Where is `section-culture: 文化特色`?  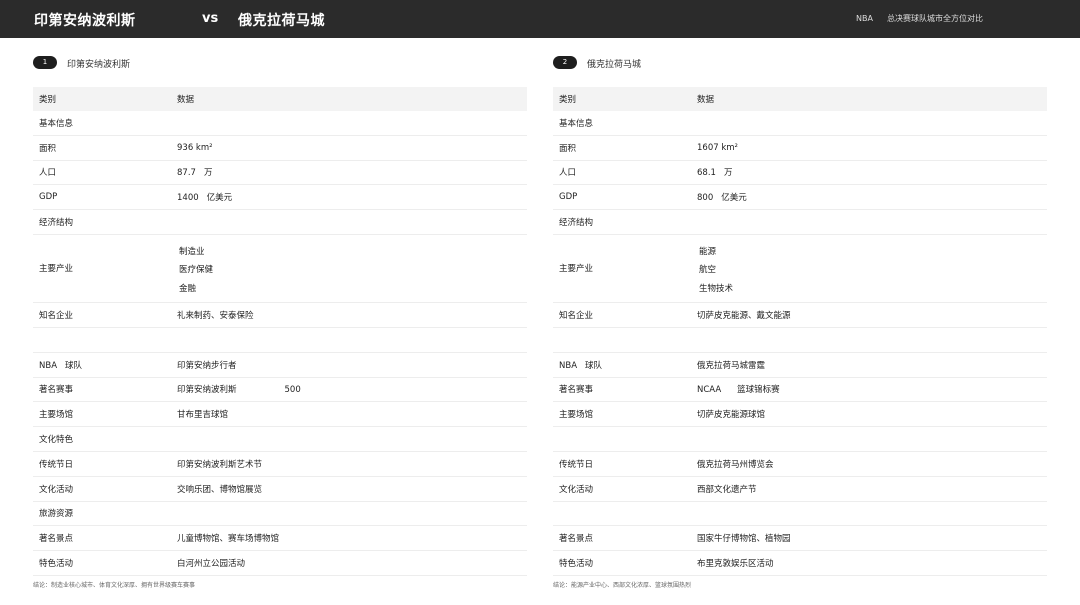
section-culture: 文化特色 is located at coordinates (280, 439).